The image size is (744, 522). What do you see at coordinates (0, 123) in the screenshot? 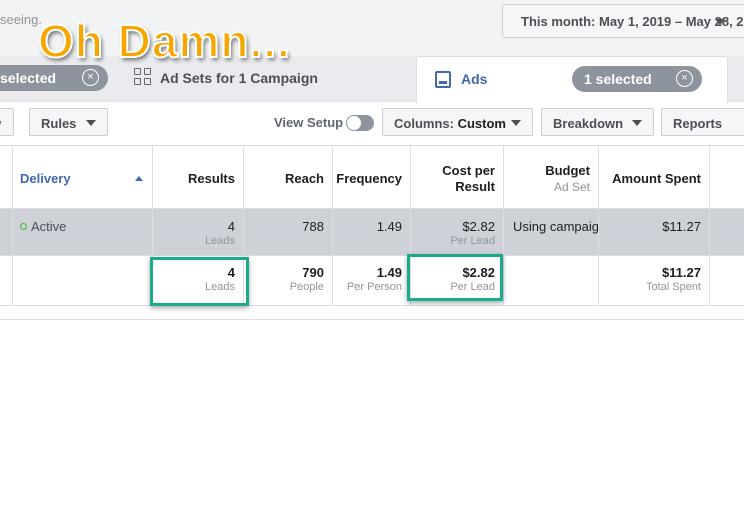
I see `partial-button-label: w` at bounding box center [0, 123].